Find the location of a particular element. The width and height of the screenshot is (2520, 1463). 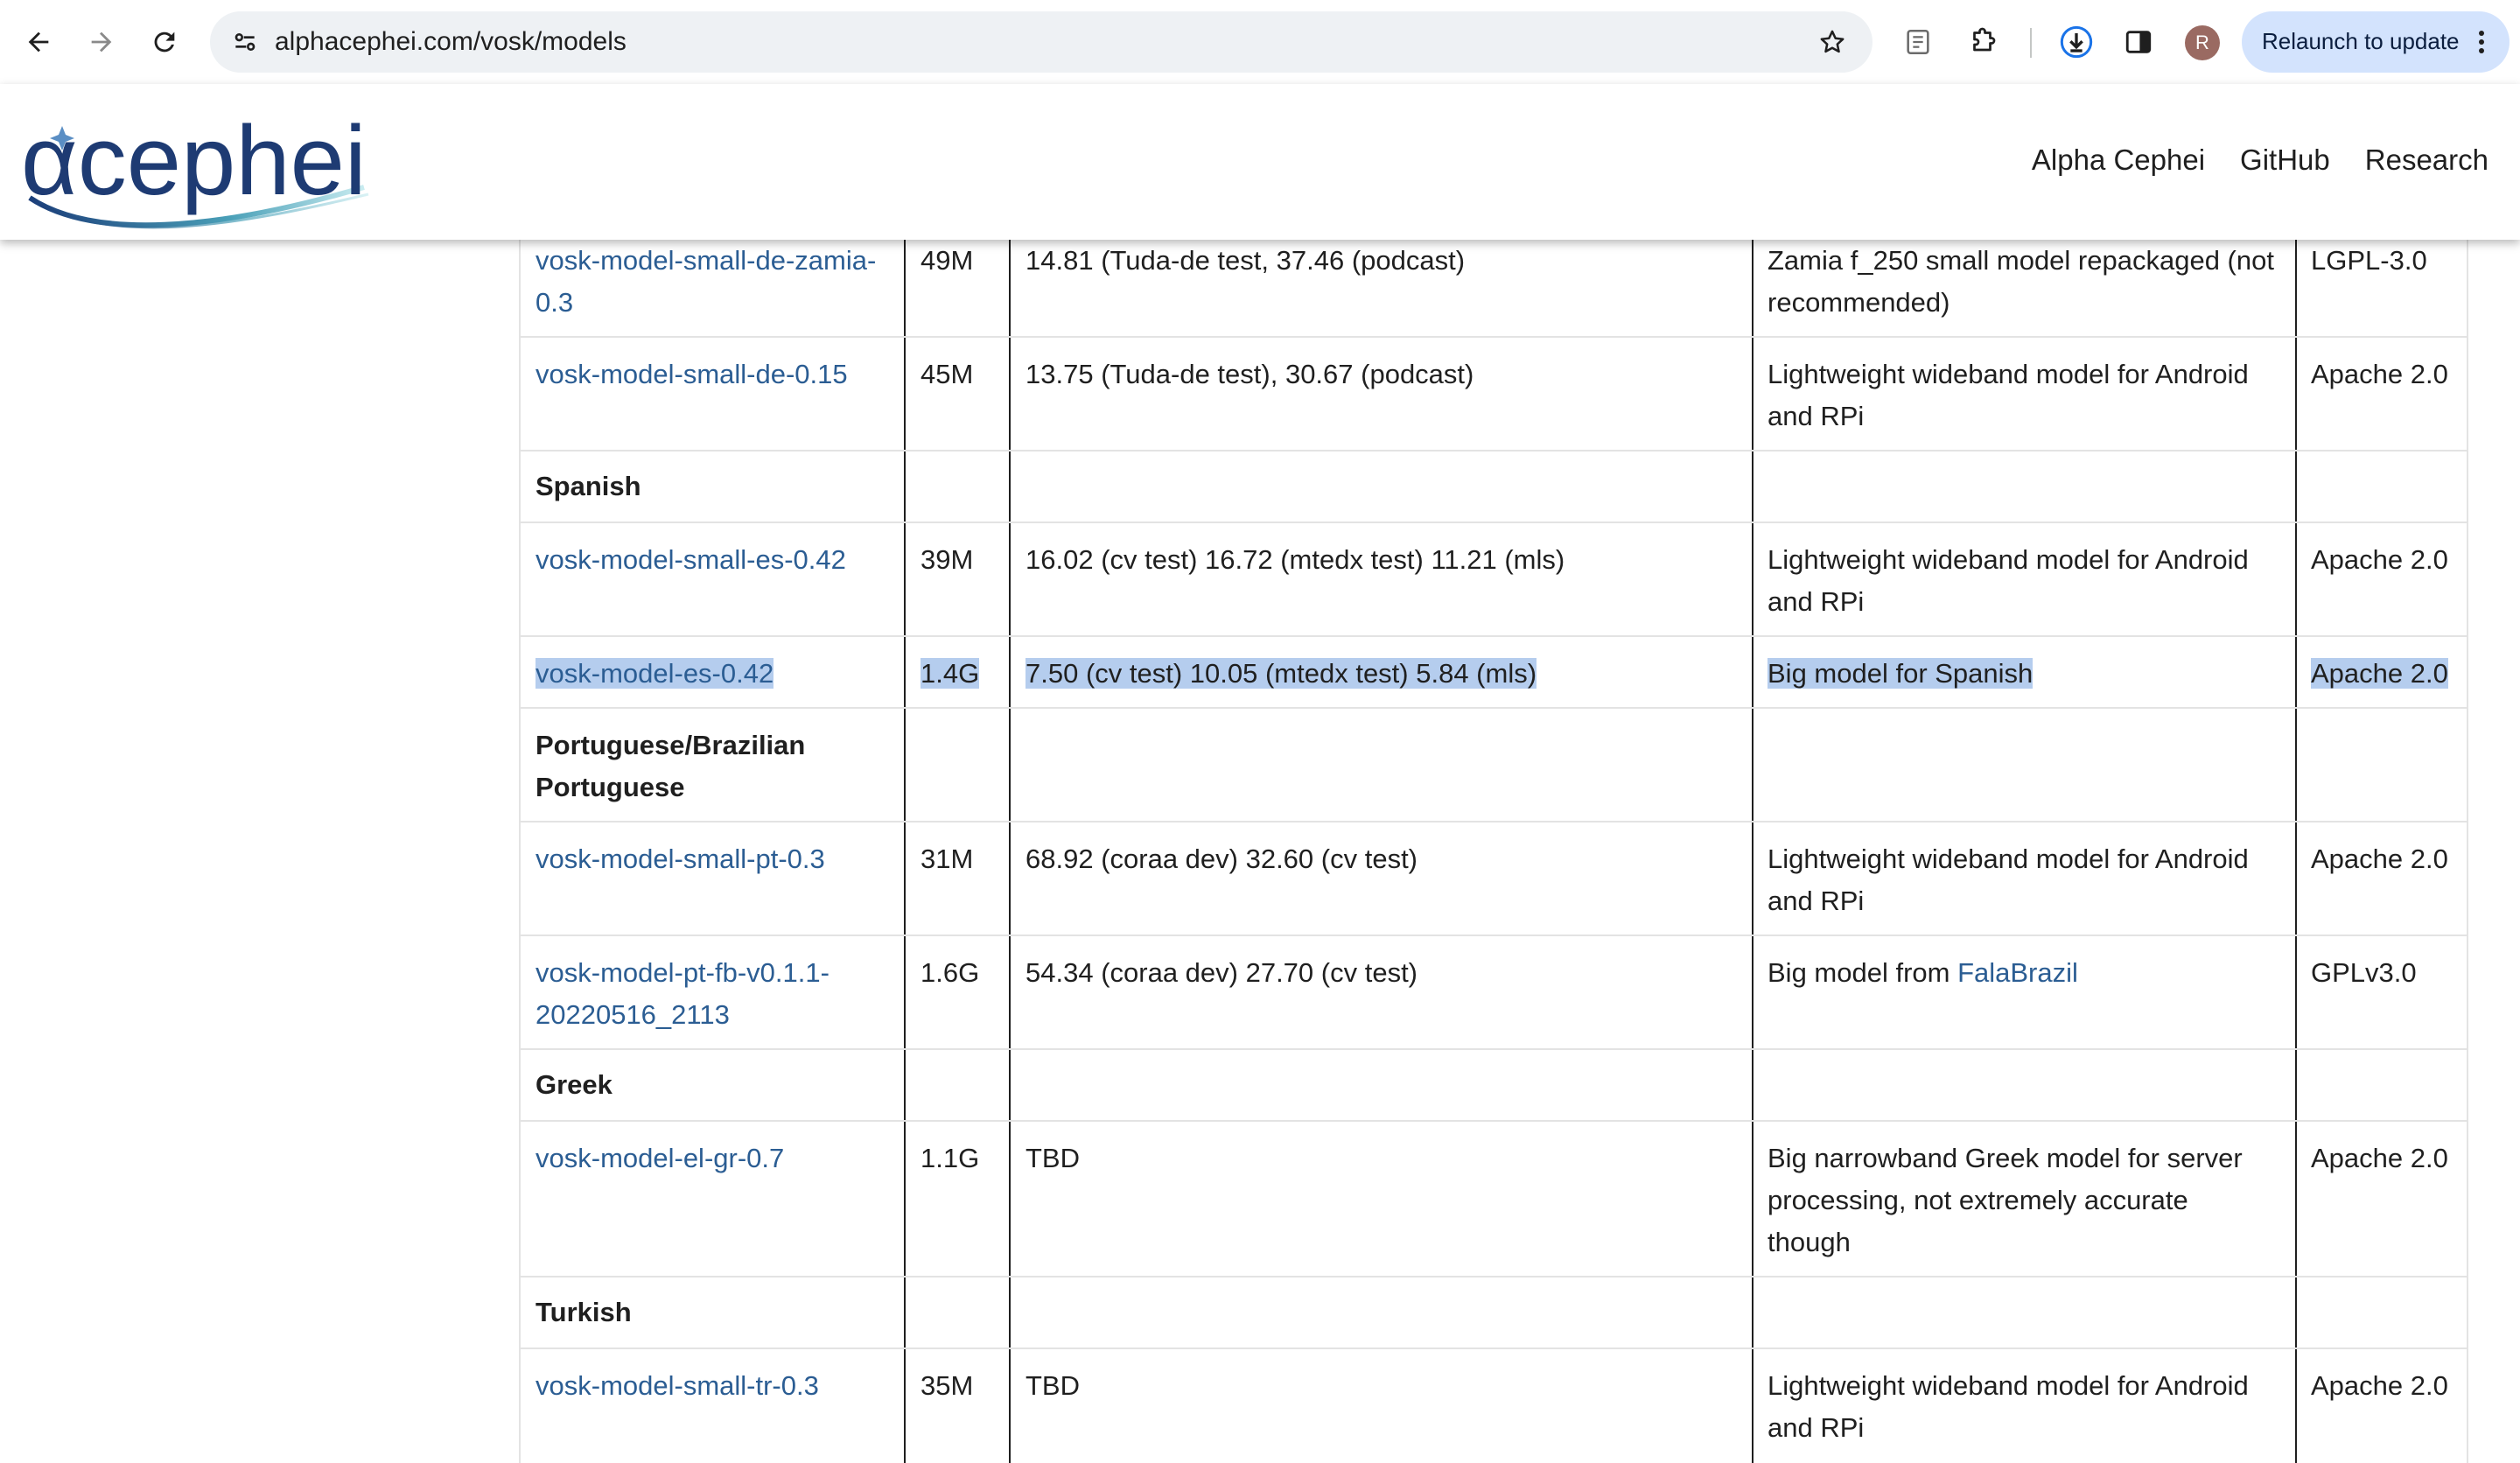

falabrazil-link: FalaBrazil is located at coordinates (2017, 972).